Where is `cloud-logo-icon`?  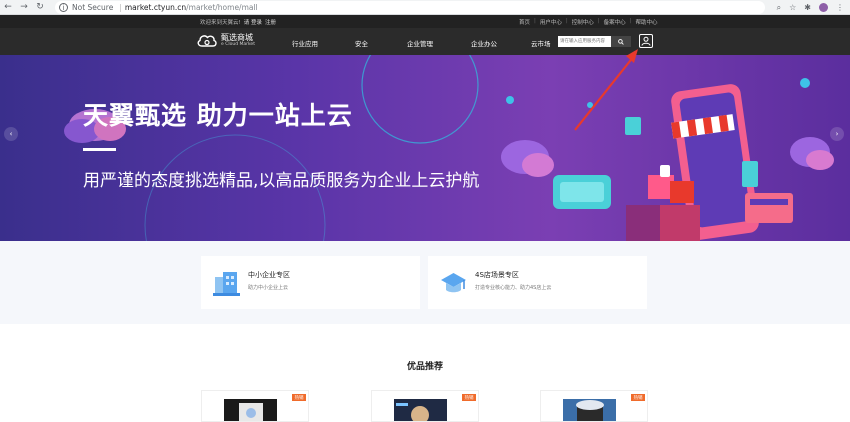 cloud-logo-icon is located at coordinates (207, 41).